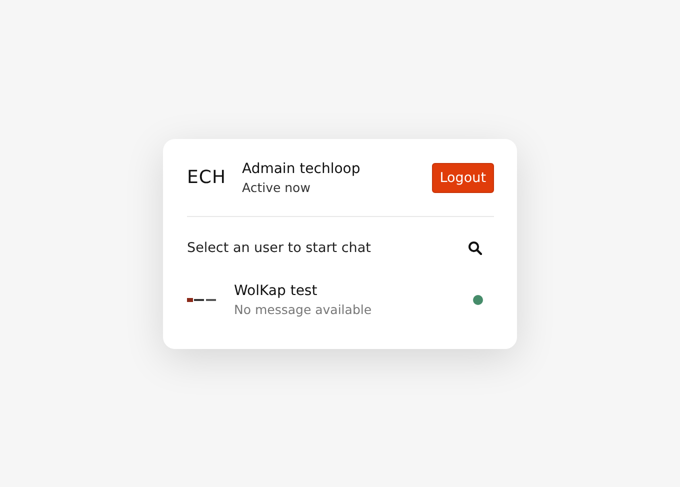 The width and height of the screenshot is (680, 487). What do you see at coordinates (475, 248) in the screenshot?
I see `search-icon` at bounding box center [475, 248].